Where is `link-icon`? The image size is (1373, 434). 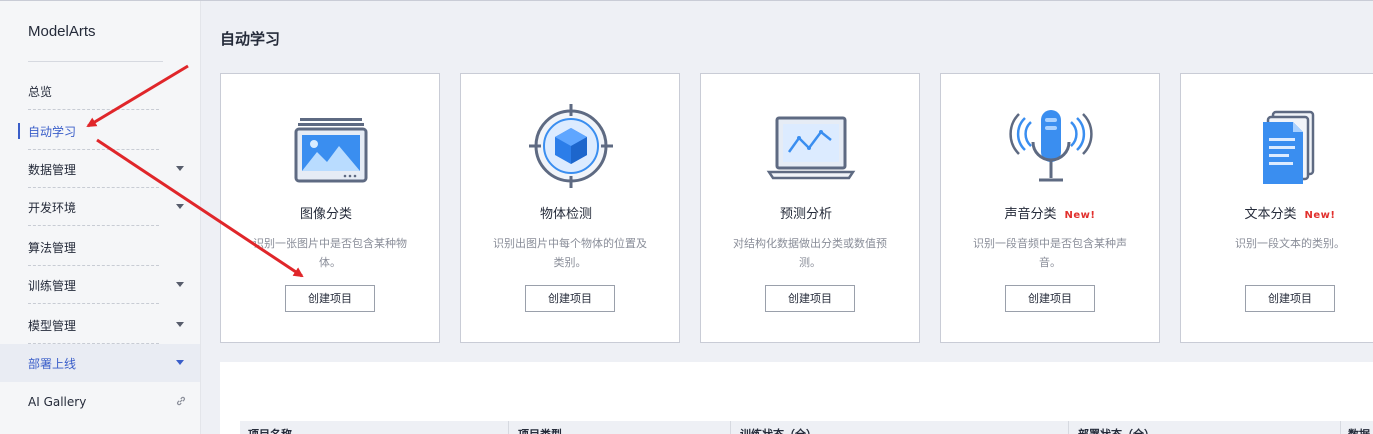 link-icon is located at coordinates (181, 401).